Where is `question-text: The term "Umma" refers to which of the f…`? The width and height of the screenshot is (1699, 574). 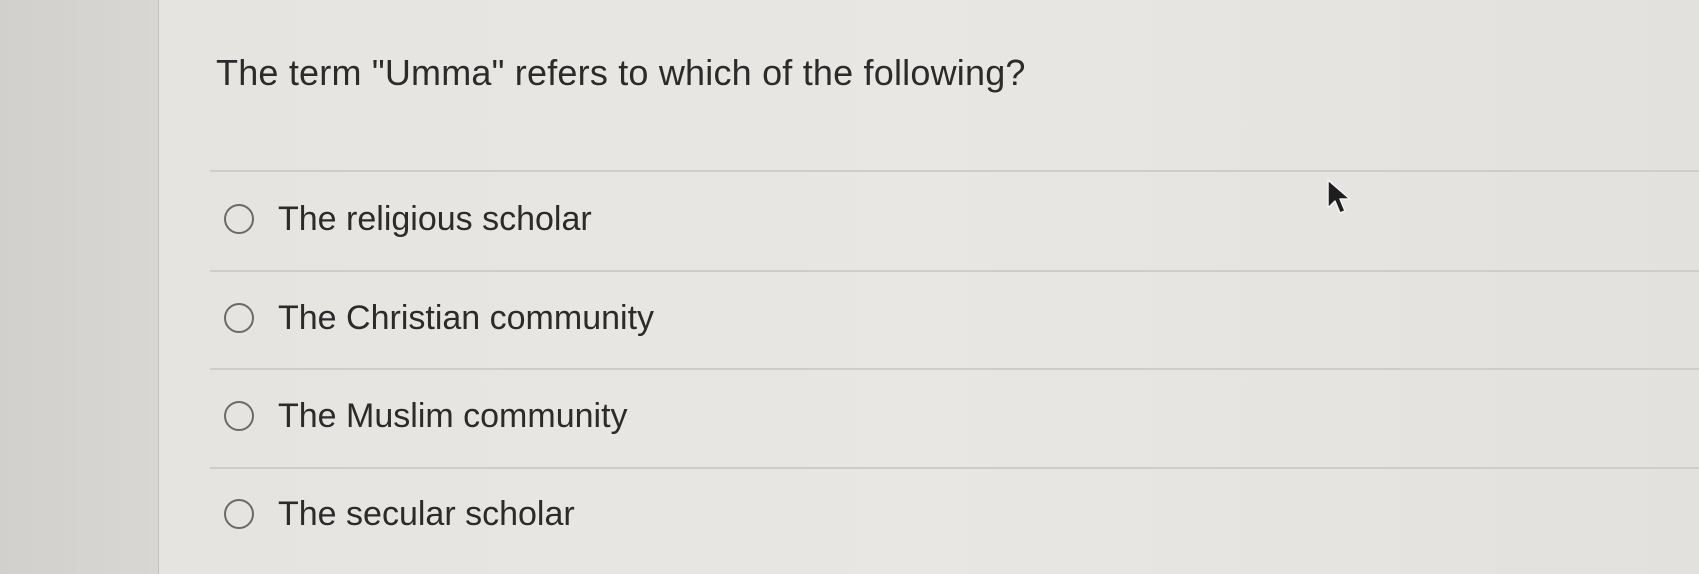 question-text: The term "Umma" refers to which of the f… is located at coordinates (621, 72).